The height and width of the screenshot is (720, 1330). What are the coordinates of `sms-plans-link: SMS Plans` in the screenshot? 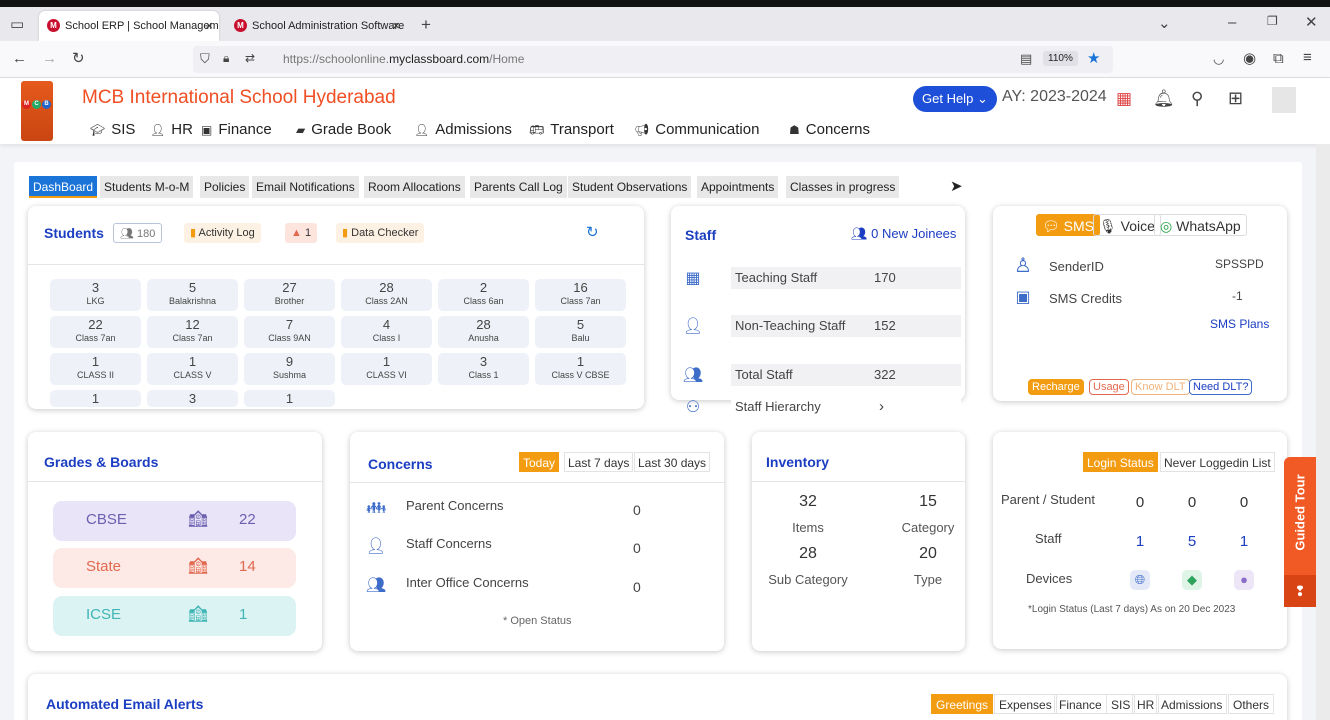 It's located at (1239, 324).